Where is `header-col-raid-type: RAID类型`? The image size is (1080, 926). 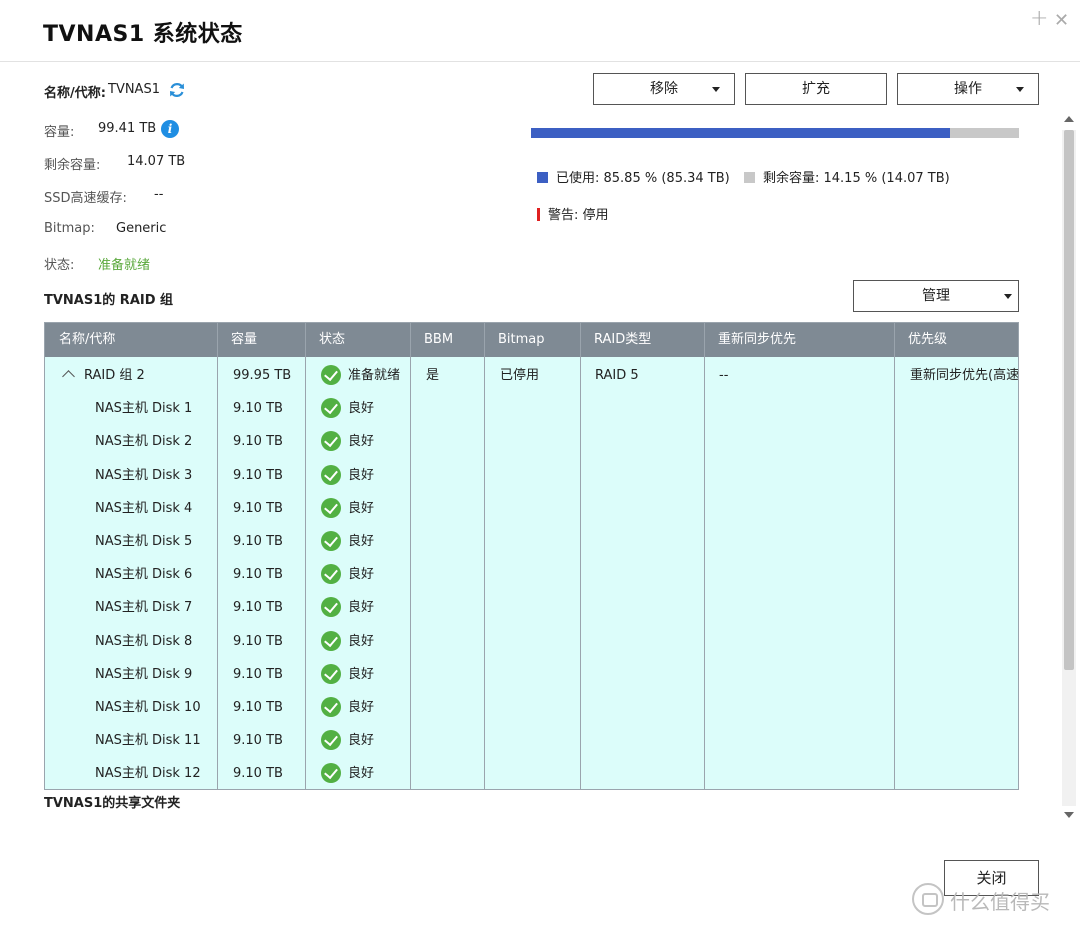
header-col-raid-type: RAID类型 is located at coordinates (615, 340).